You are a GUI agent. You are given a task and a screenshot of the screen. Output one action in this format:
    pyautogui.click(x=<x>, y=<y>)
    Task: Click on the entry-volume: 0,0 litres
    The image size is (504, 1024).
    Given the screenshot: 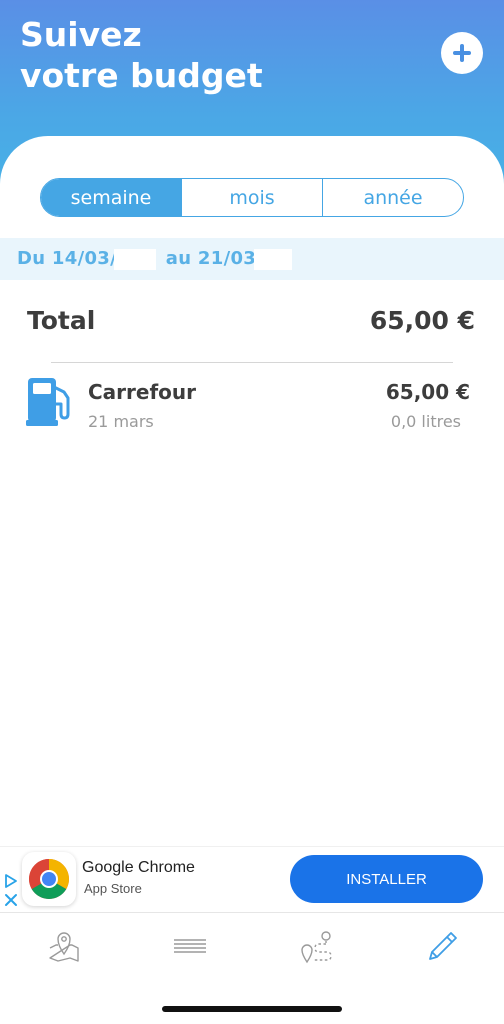 What is the action you would take?
    pyautogui.click(x=425, y=421)
    